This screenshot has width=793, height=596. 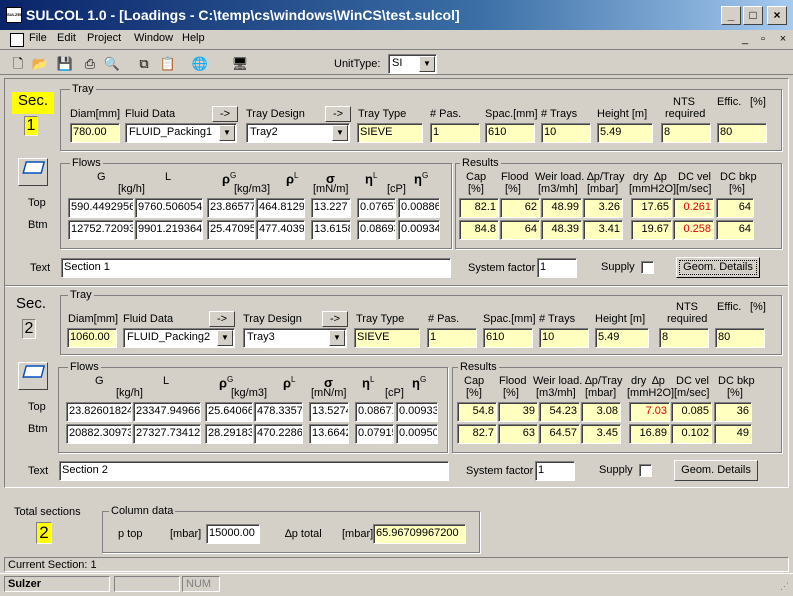 What do you see at coordinates (783, 39) in the screenshot?
I see `child-close-button: ×` at bounding box center [783, 39].